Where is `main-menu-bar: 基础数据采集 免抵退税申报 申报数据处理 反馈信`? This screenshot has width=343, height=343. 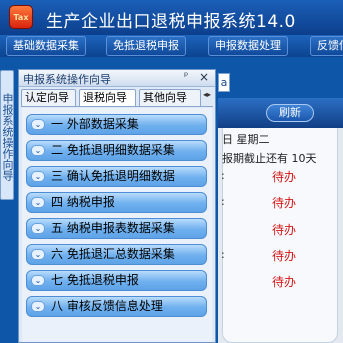
main-menu-bar: 基础数据采集 免抵退税申报 申报数据处理 反馈信 is located at coordinates (171, 46).